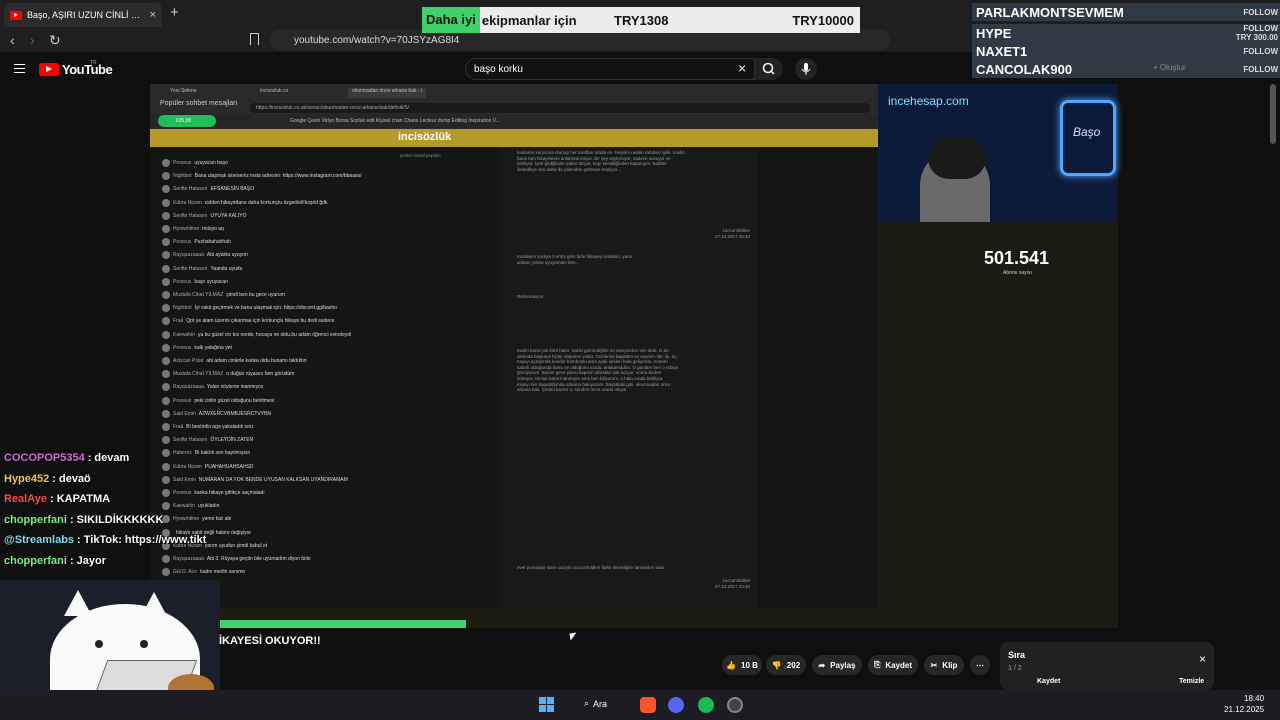 Image resolution: width=1280 pixels, height=720 pixels. I want to click on youtube-wordmark: YouTube, so click(87, 69).